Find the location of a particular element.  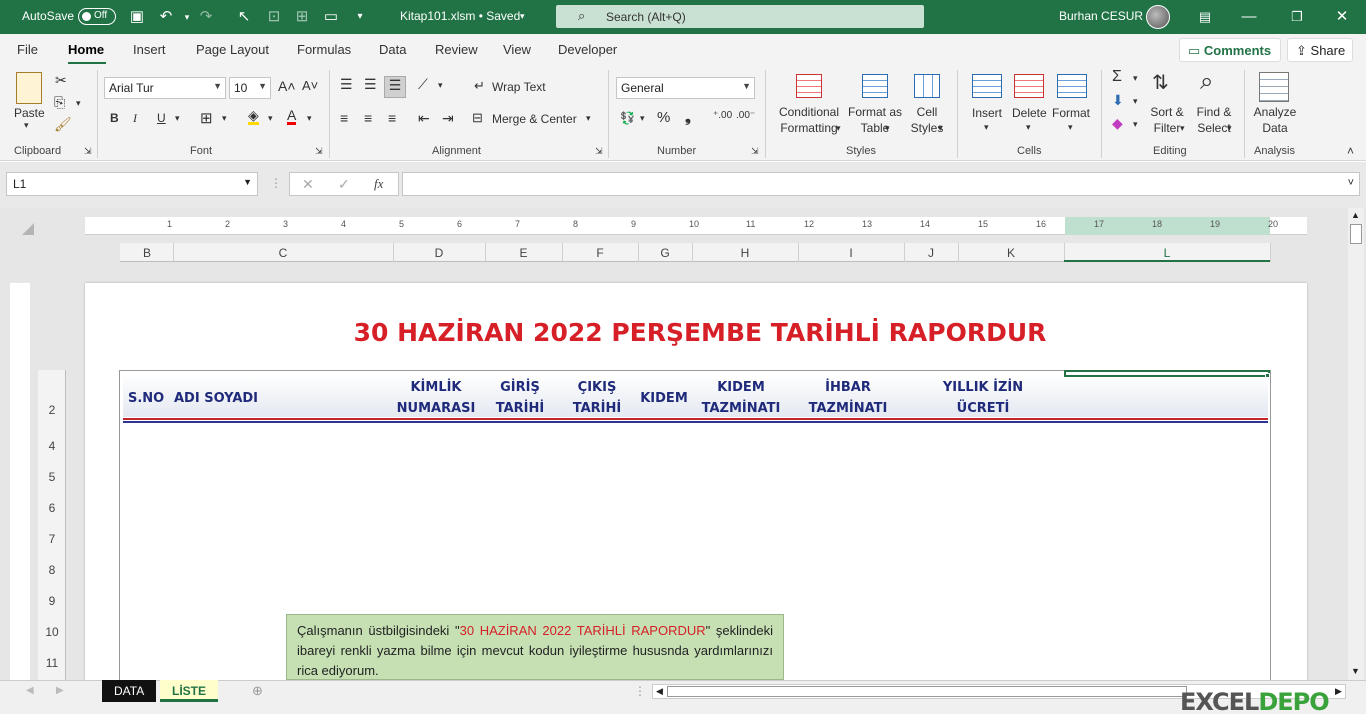

header-id-number: KİMLİK NUMARASI is located at coordinates (436, 398).